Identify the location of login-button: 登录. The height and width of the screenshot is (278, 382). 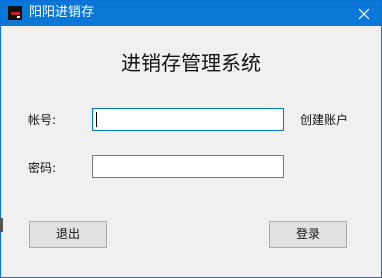
(308, 234).